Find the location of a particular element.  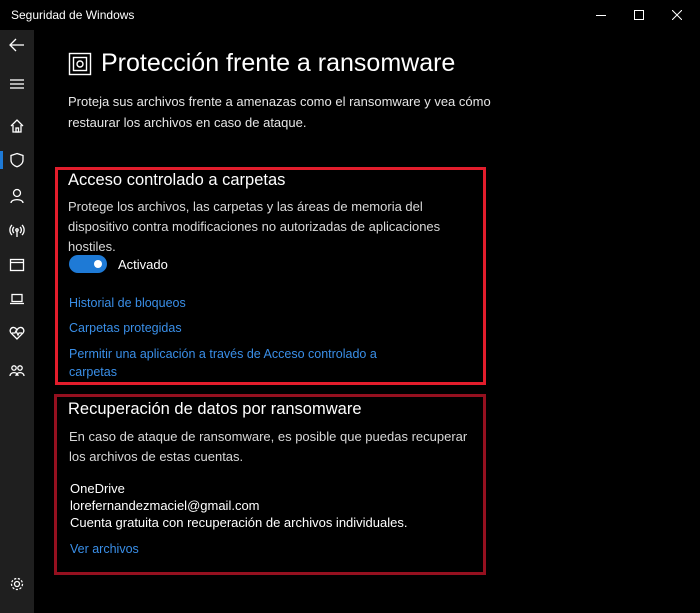

sidebar-item-app-browser is located at coordinates (17, 265).